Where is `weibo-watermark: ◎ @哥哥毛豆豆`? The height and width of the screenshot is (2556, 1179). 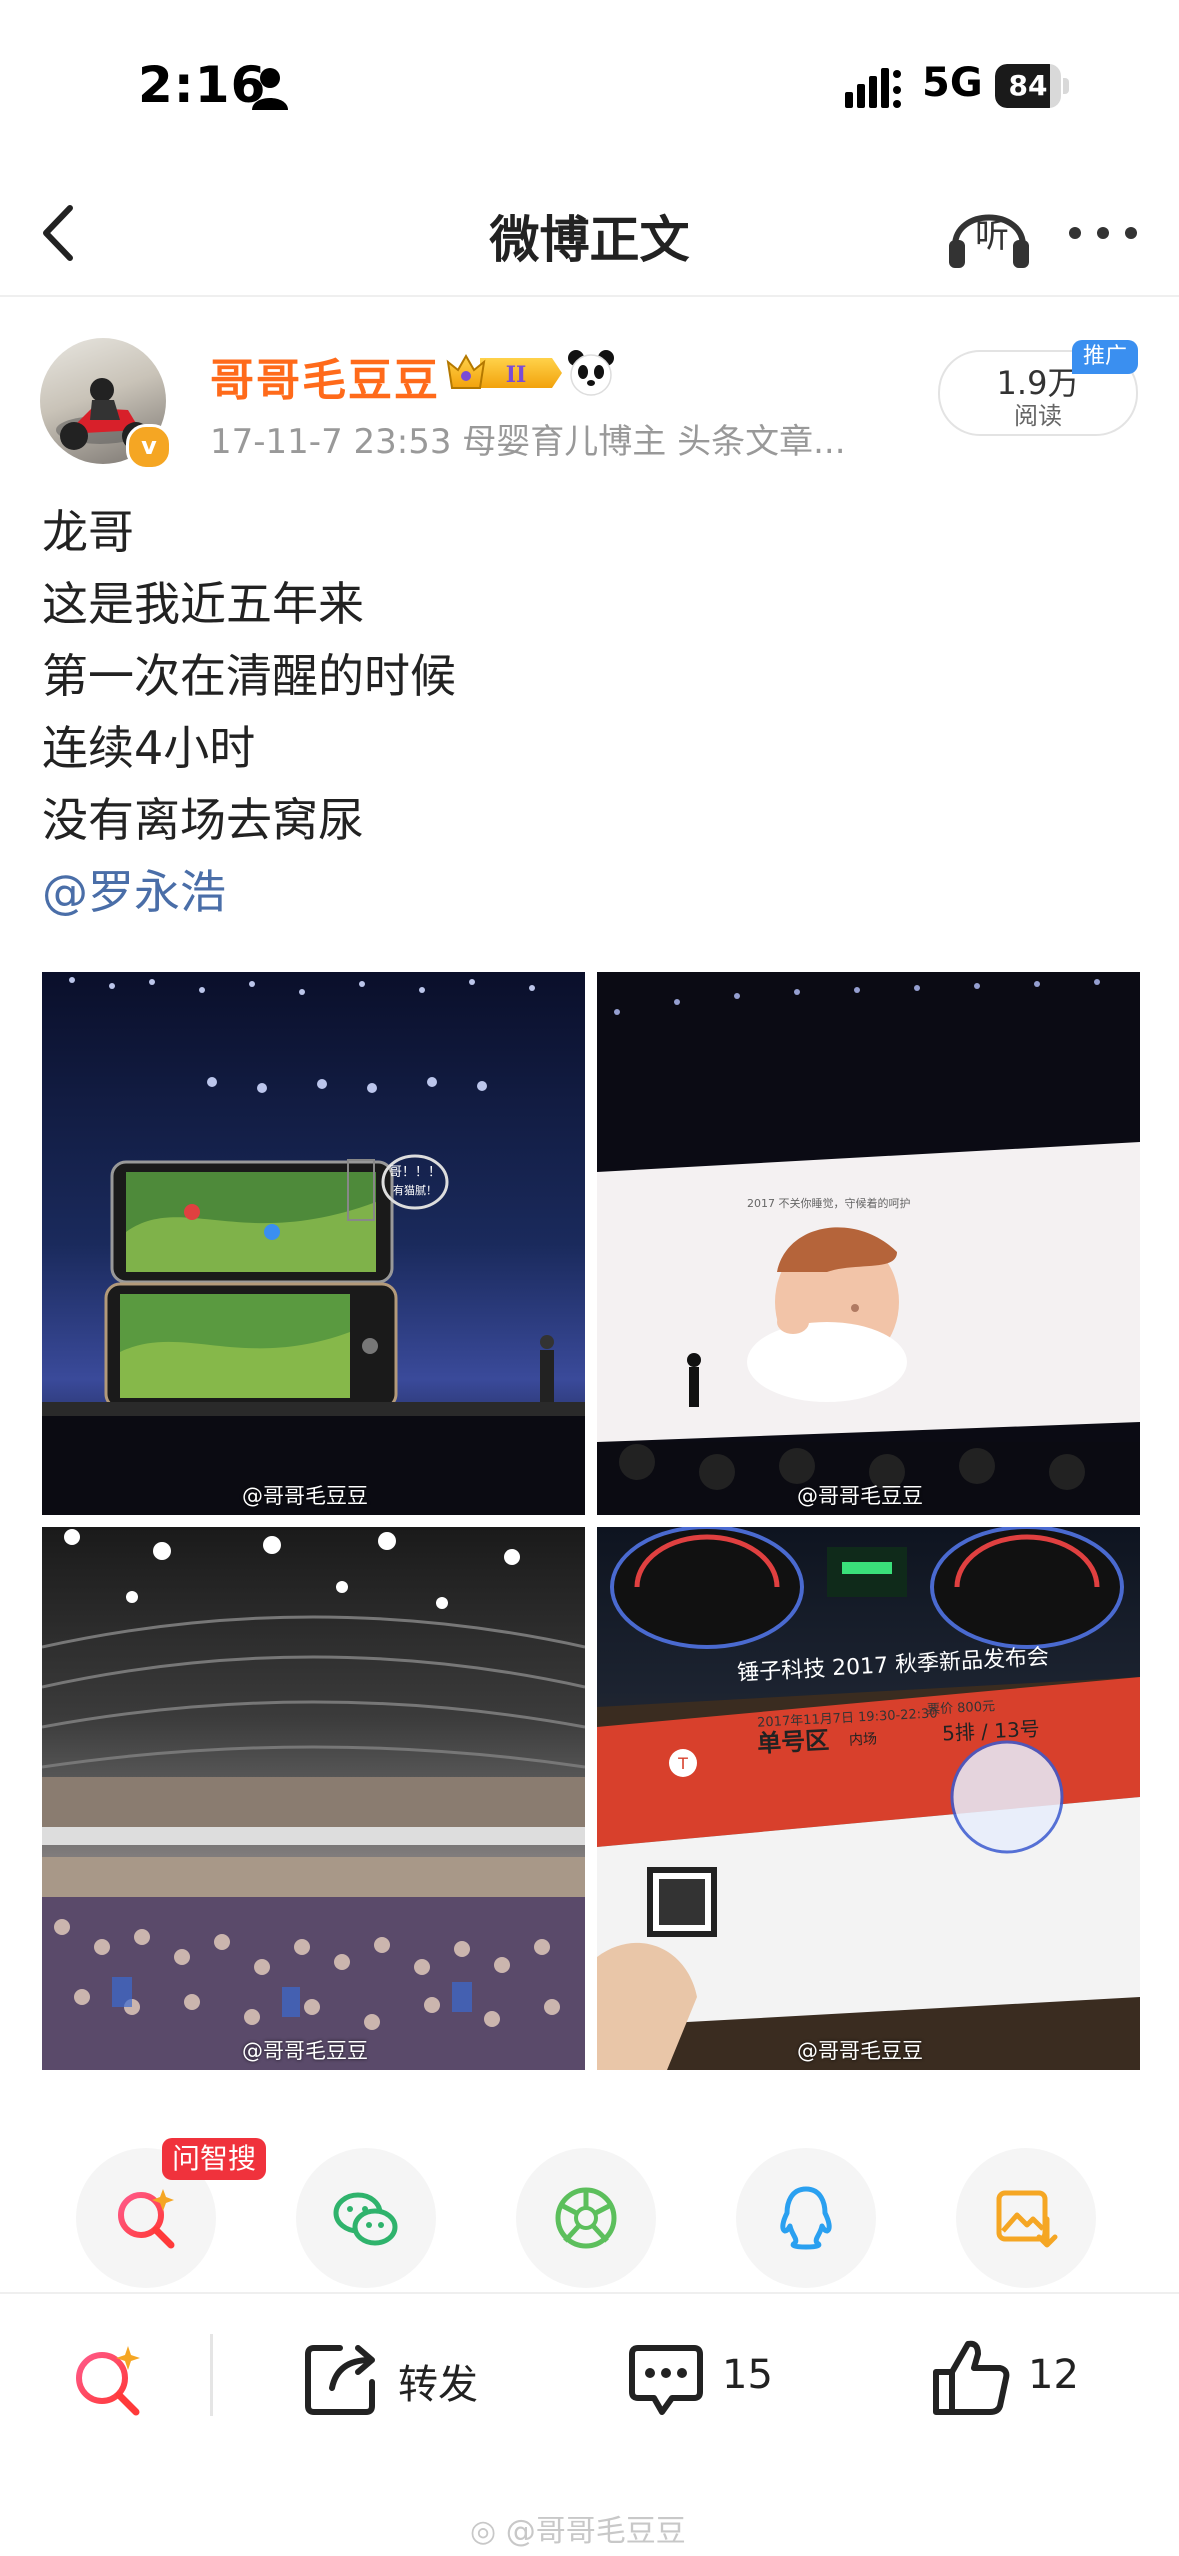
weibo-watermark: ◎ @哥哥毛豆豆 is located at coordinates (578, 2528).